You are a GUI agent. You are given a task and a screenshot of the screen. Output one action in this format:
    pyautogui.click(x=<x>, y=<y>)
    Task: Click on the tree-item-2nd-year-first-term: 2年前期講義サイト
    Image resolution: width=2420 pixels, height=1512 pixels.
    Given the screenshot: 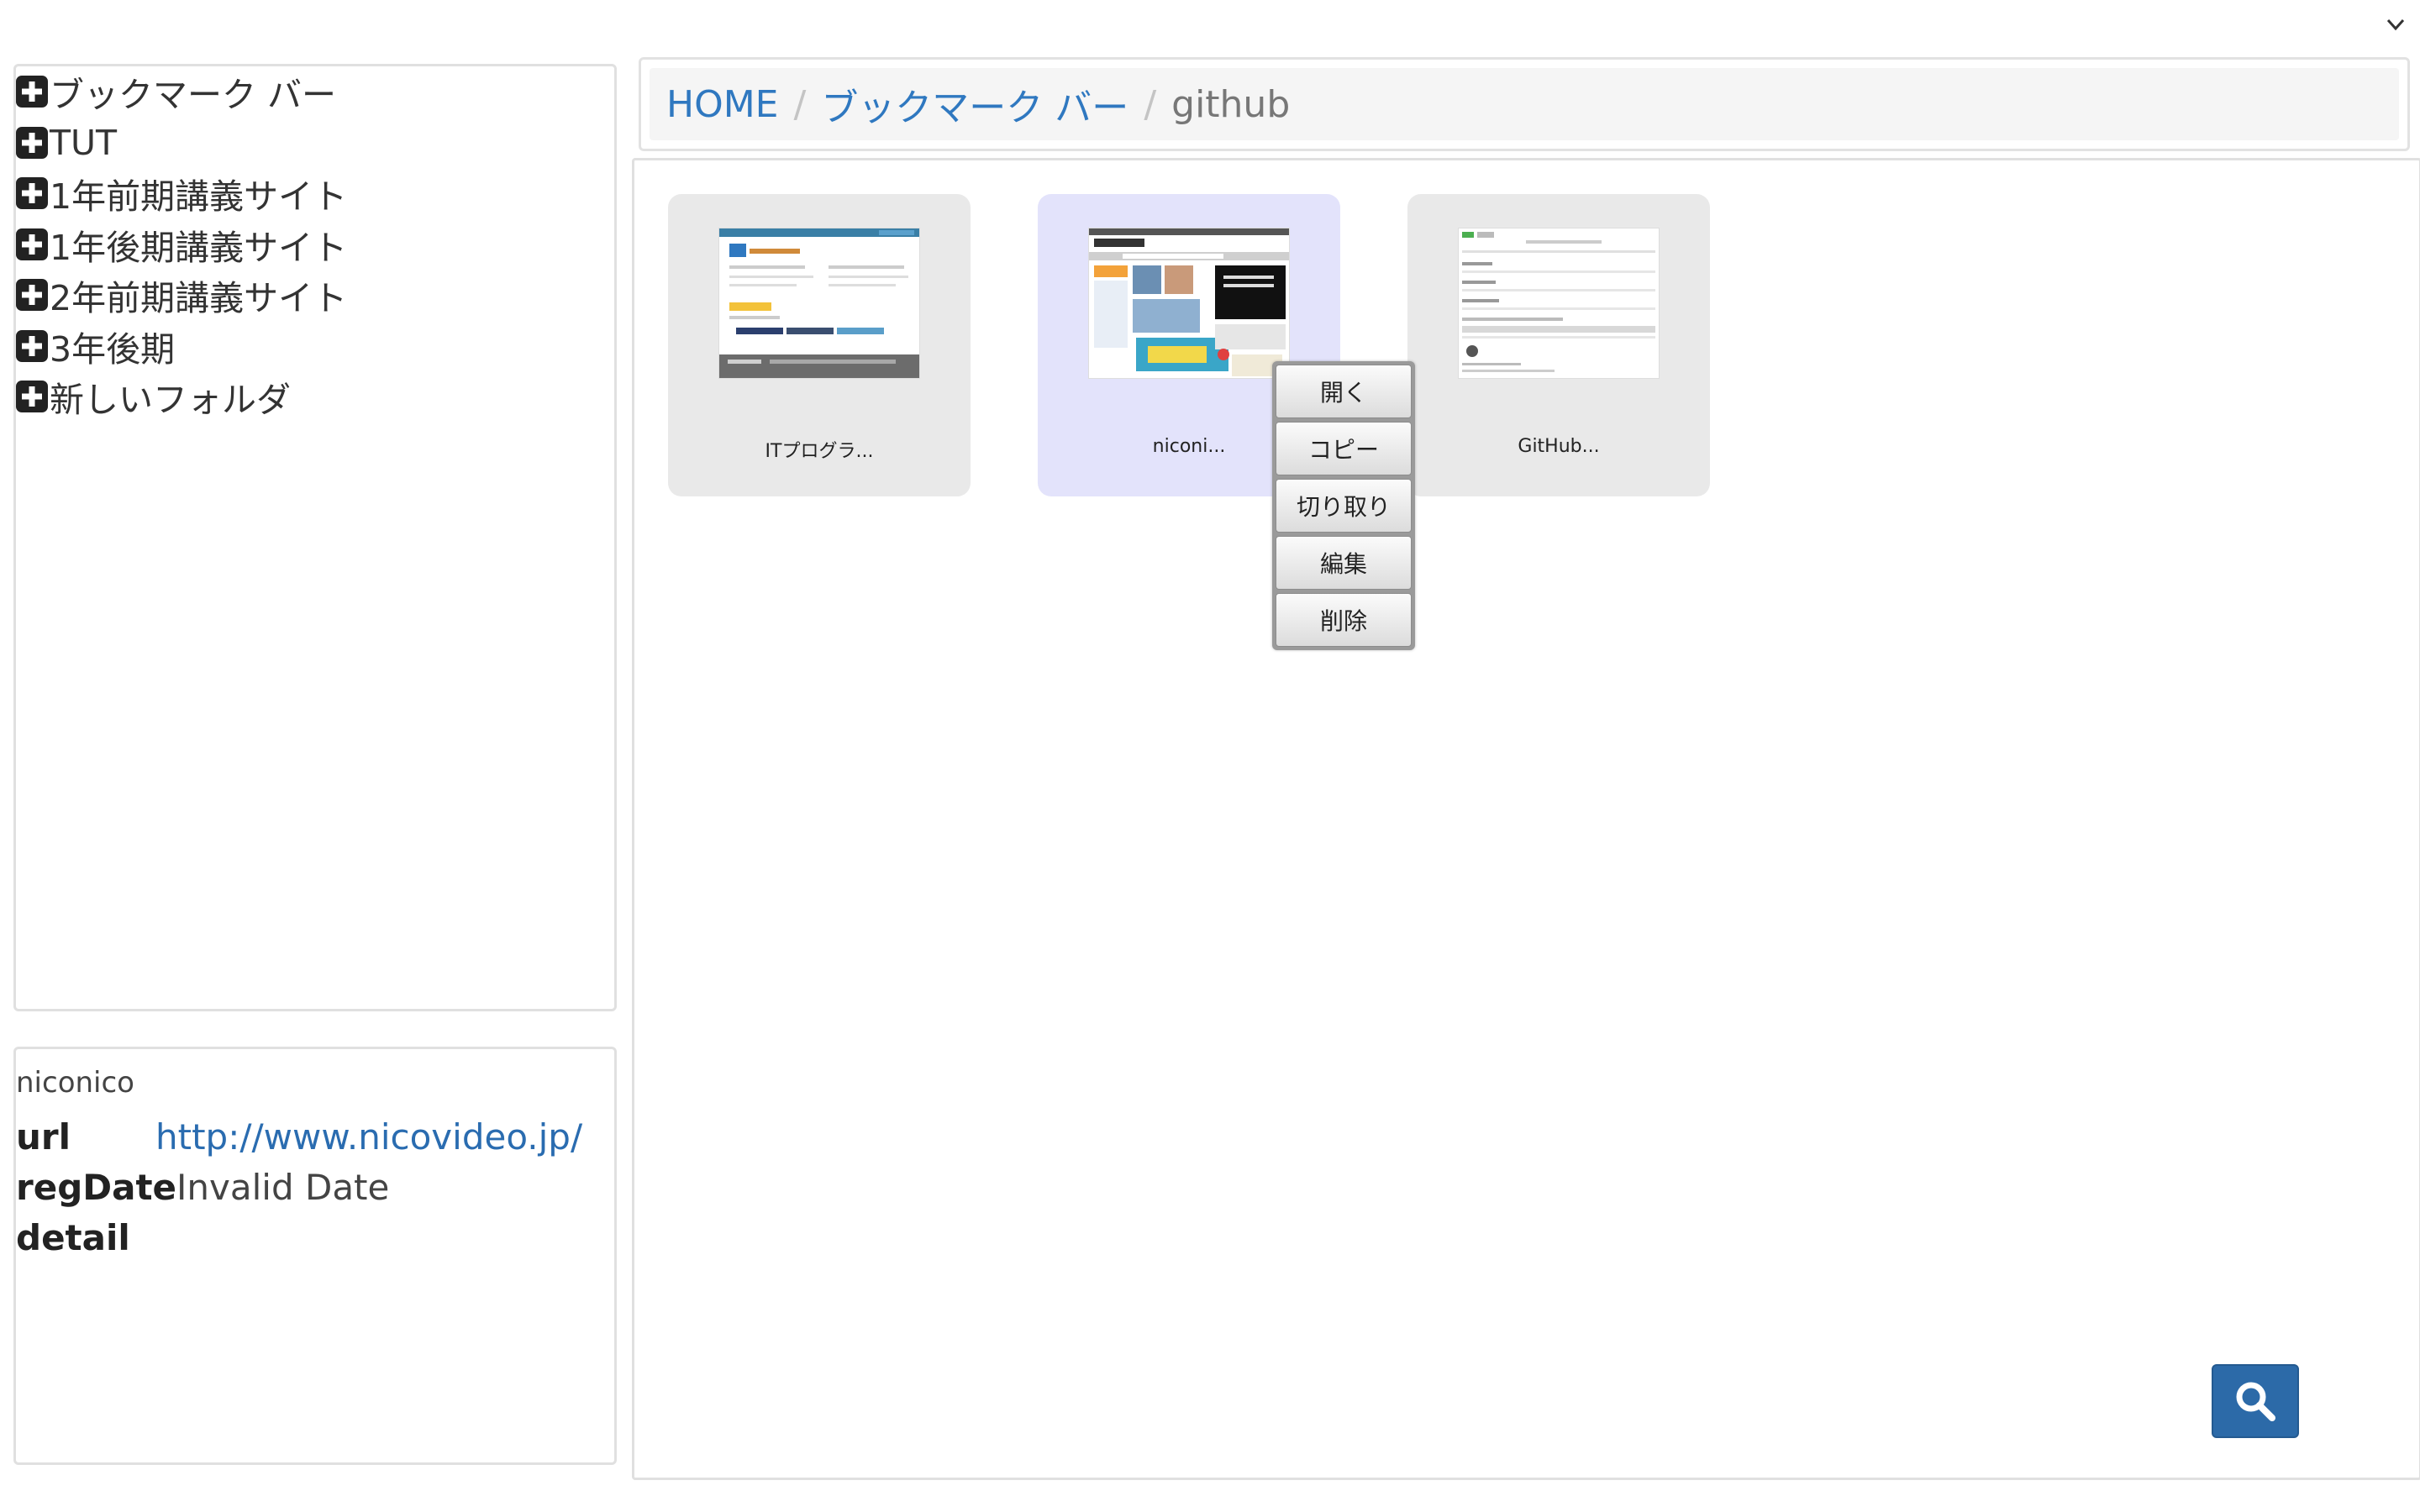 What is the action you would take?
    pyautogui.click(x=315, y=295)
    